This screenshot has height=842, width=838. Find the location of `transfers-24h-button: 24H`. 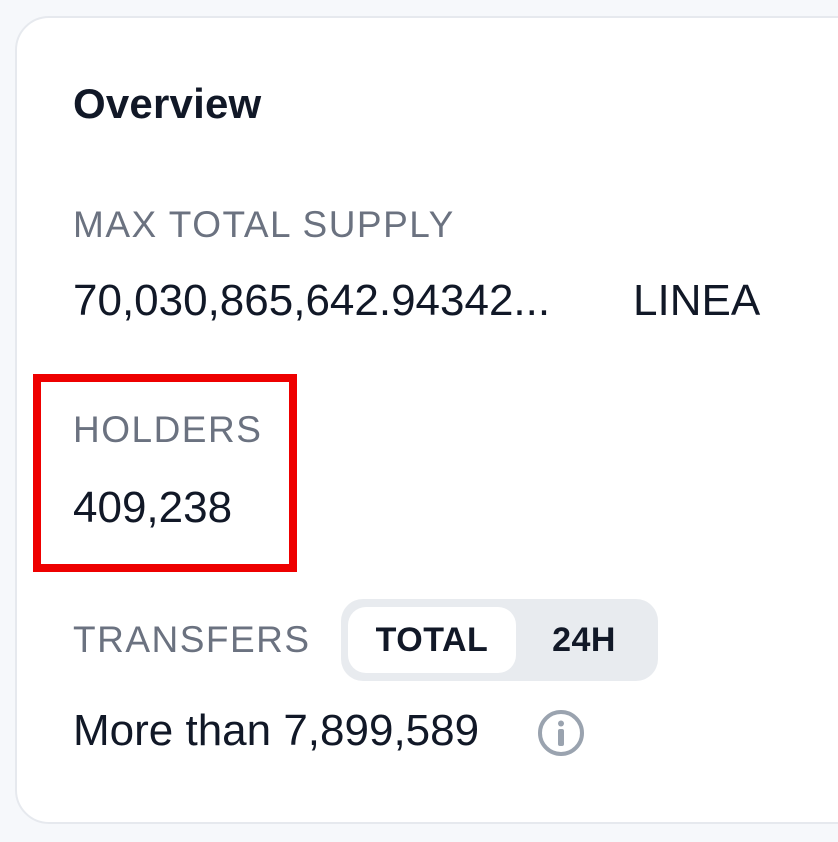

transfers-24h-button: 24H is located at coordinates (584, 640).